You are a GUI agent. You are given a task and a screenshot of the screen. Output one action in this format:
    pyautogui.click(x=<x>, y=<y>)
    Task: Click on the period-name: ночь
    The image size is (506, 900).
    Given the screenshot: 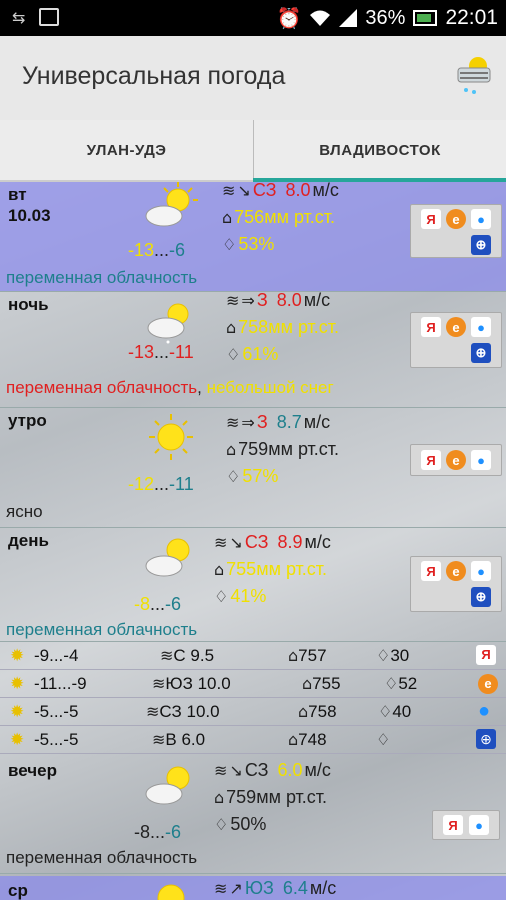 What is the action you would take?
    pyautogui.click(x=28, y=304)
    